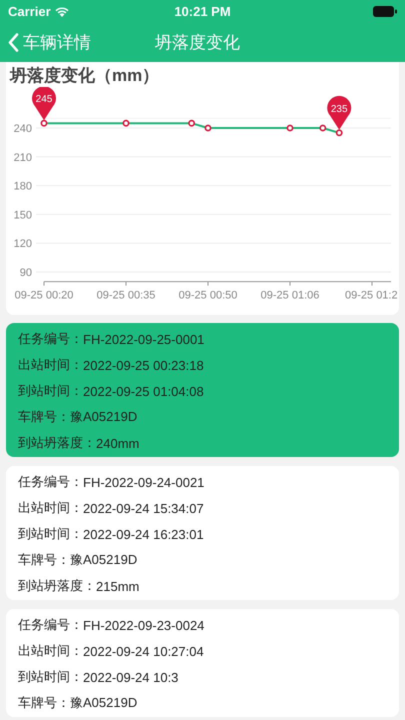 This screenshot has width=405, height=720. What do you see at coordinates (339, 109) in the screenshot?
I see `annotation: 235` at bounding box center [339, 109].